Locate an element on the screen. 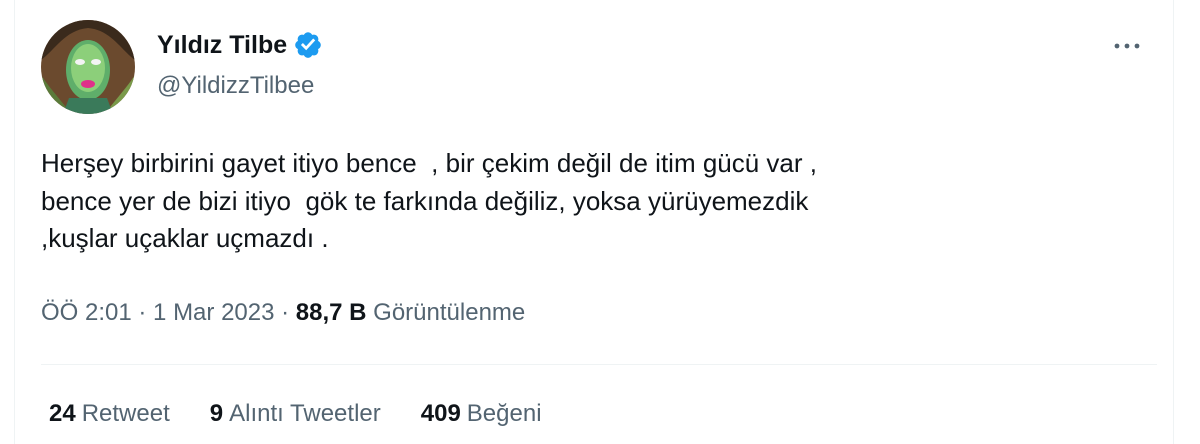 Image resolution: width=1200 pixels, height=444 pixels. avatar is located at coordinates (88, 67).